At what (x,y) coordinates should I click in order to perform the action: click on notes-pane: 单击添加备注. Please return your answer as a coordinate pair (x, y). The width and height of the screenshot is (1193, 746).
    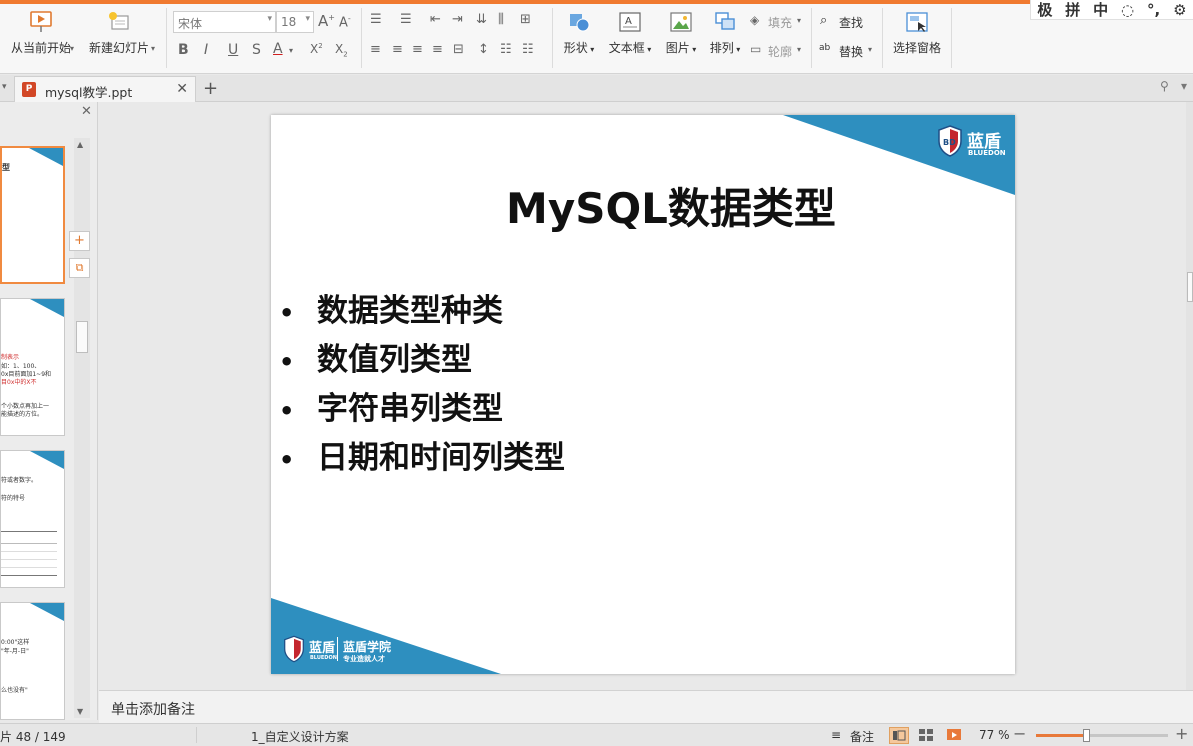
    Looking at the image, I should click on (646, 706).